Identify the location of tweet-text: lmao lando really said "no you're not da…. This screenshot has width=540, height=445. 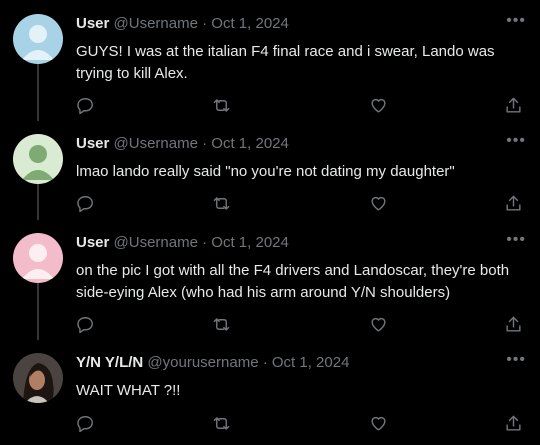
(265, 171).